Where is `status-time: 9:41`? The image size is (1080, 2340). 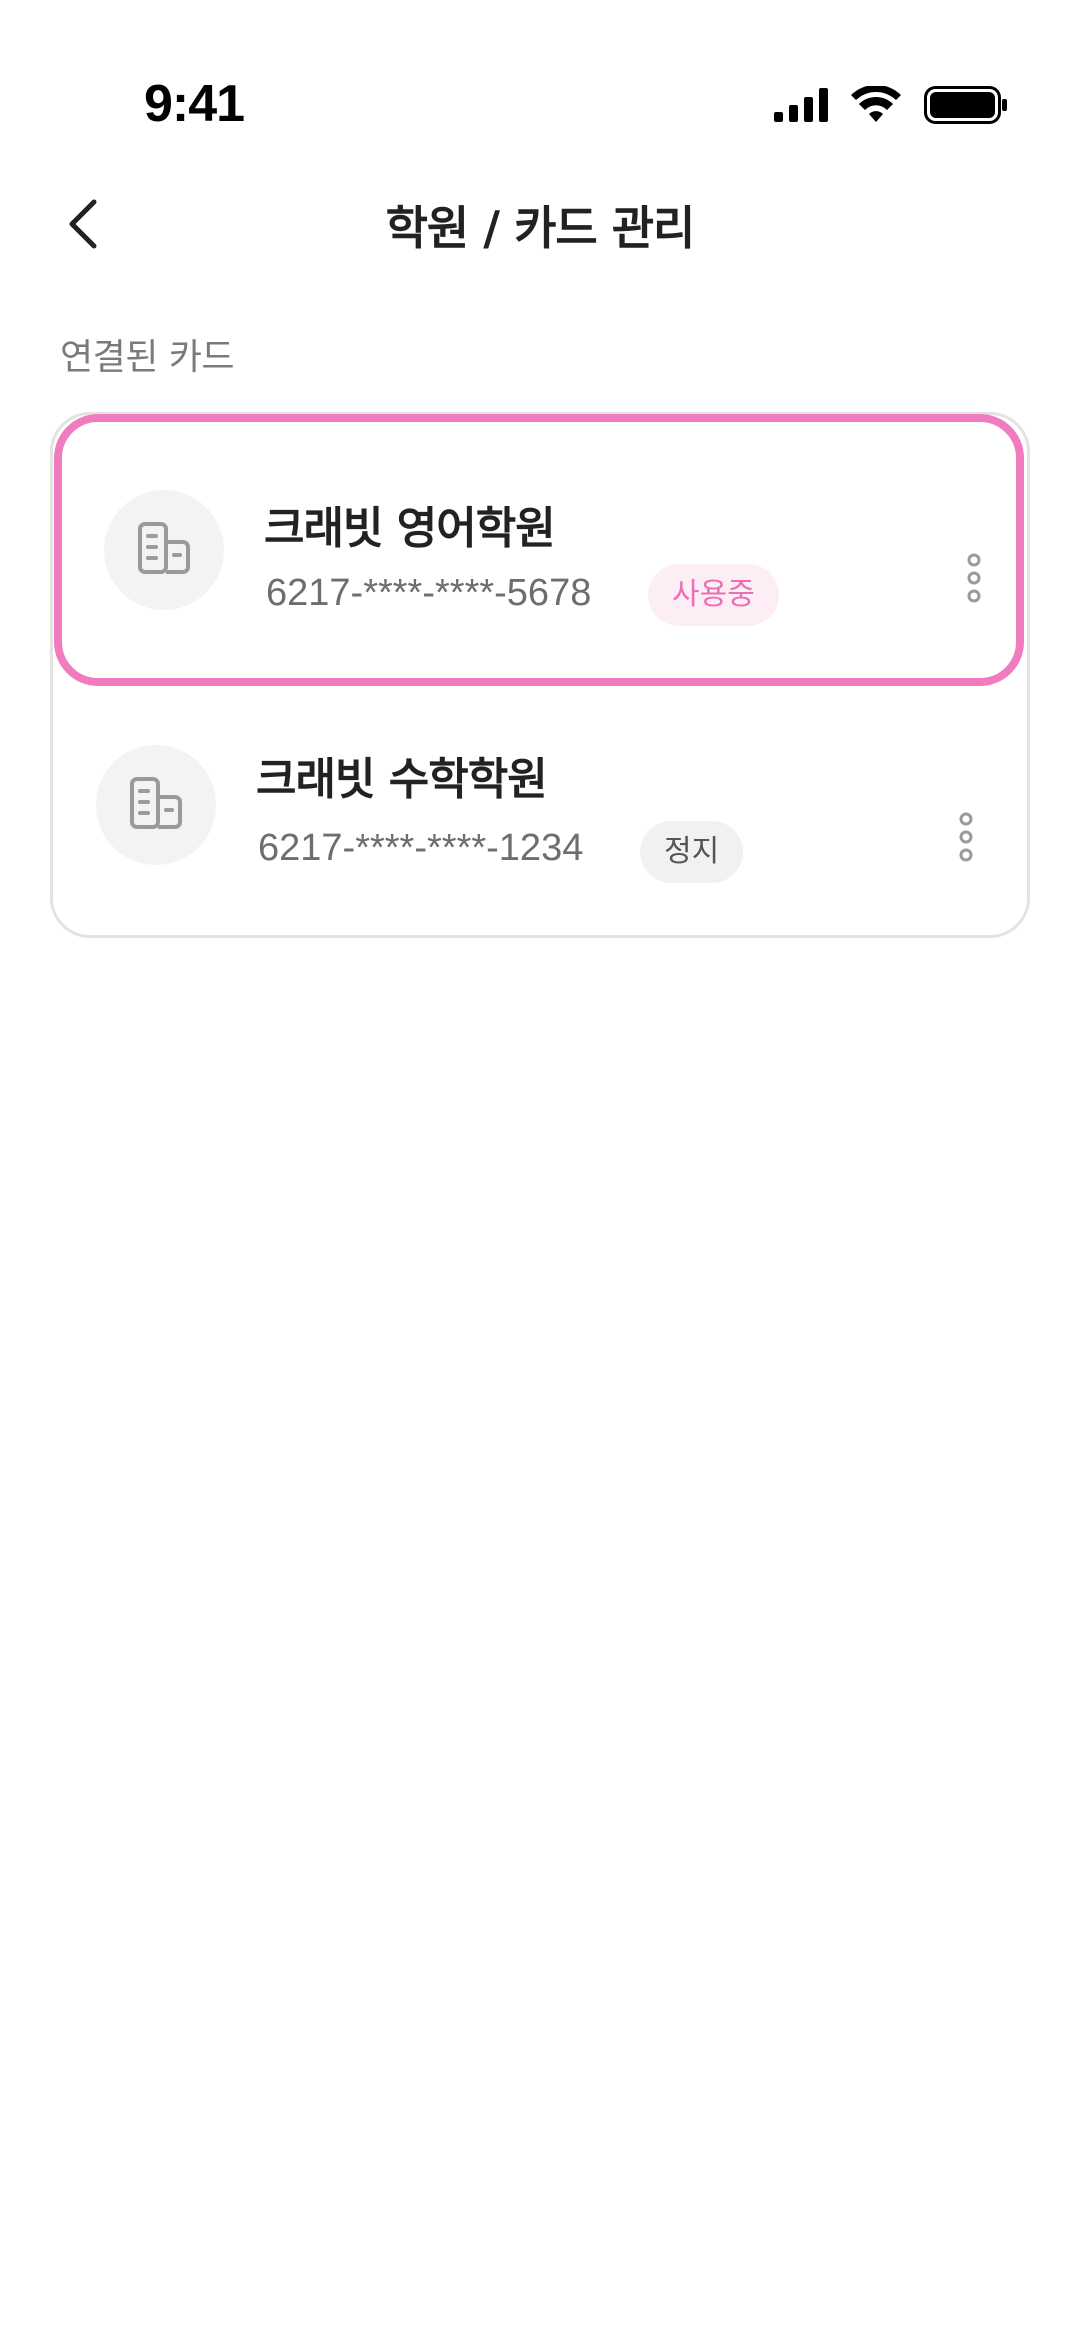
status-time: 9:41 is located at coordinates (194, 104).